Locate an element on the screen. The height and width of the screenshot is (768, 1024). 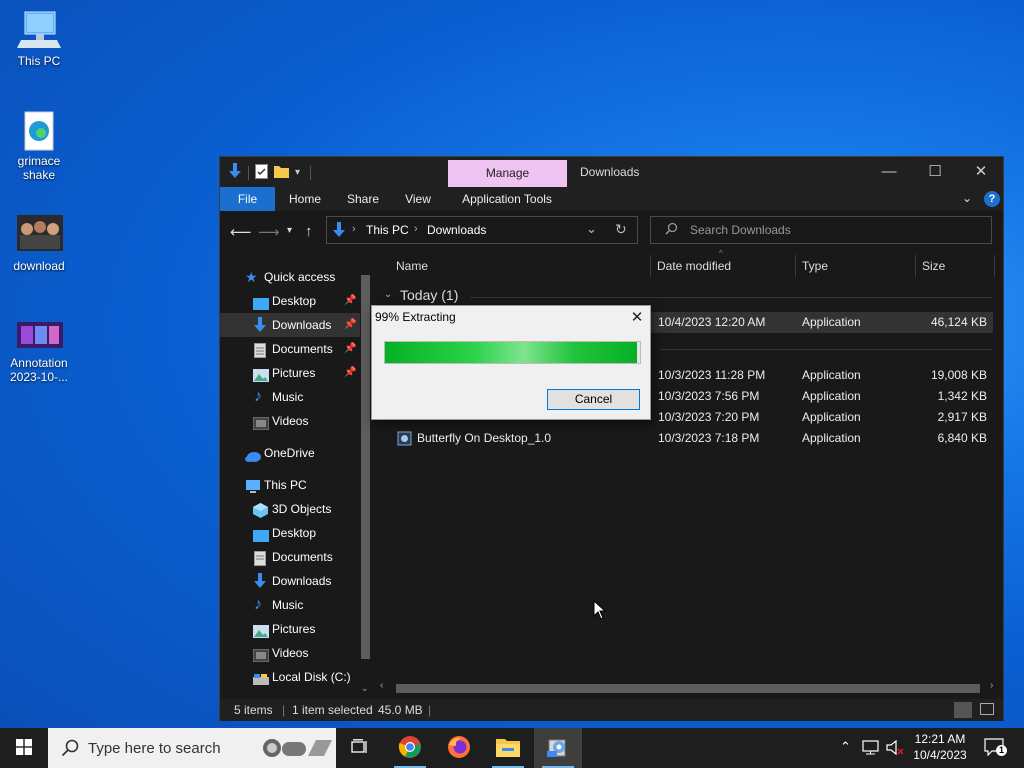
column-header-date-modified: Date modified is located at coordinates (694, 266).